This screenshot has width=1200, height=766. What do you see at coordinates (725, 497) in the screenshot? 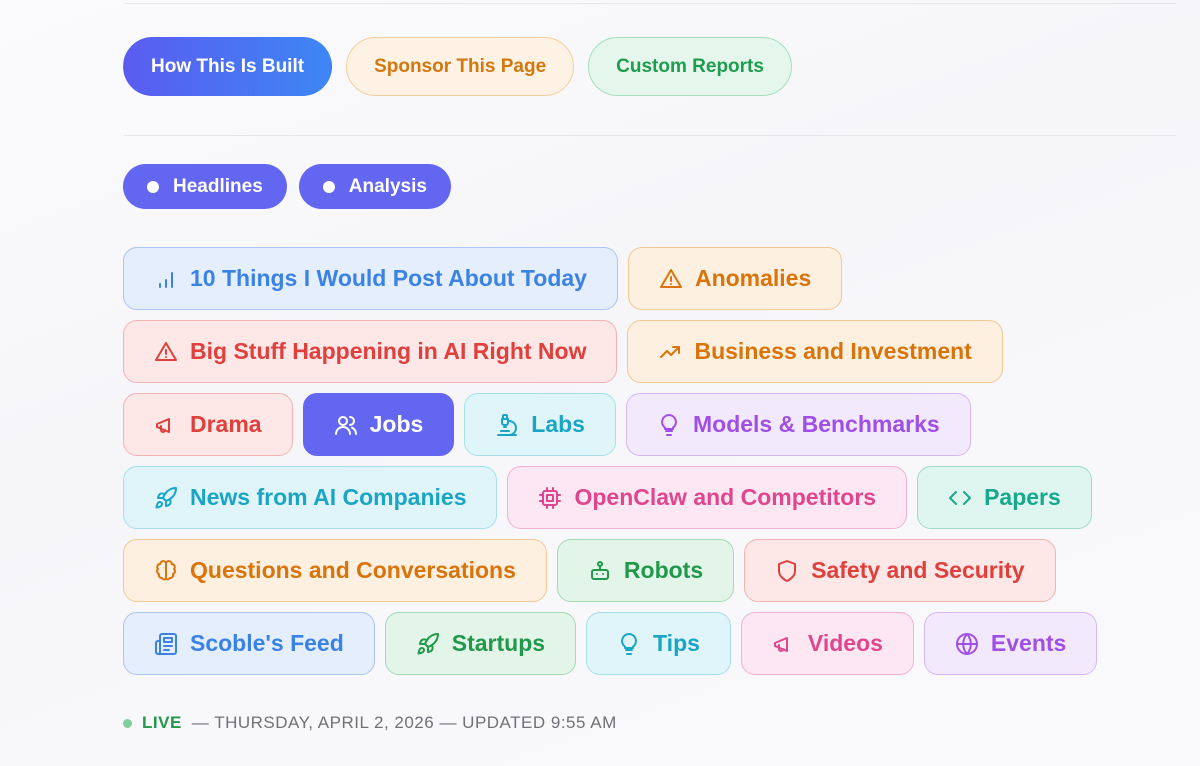
I see `tag-label: OpenClaw and Competitors` at bounding box center [725, 497].